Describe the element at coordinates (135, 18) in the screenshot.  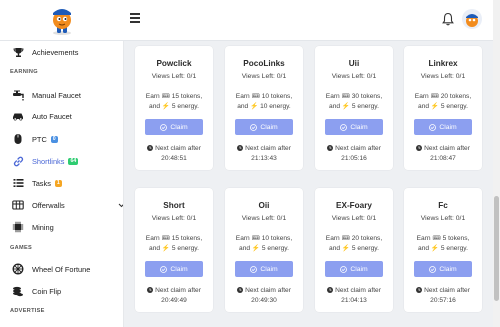
I see `menu-toggle-icon` at that location.